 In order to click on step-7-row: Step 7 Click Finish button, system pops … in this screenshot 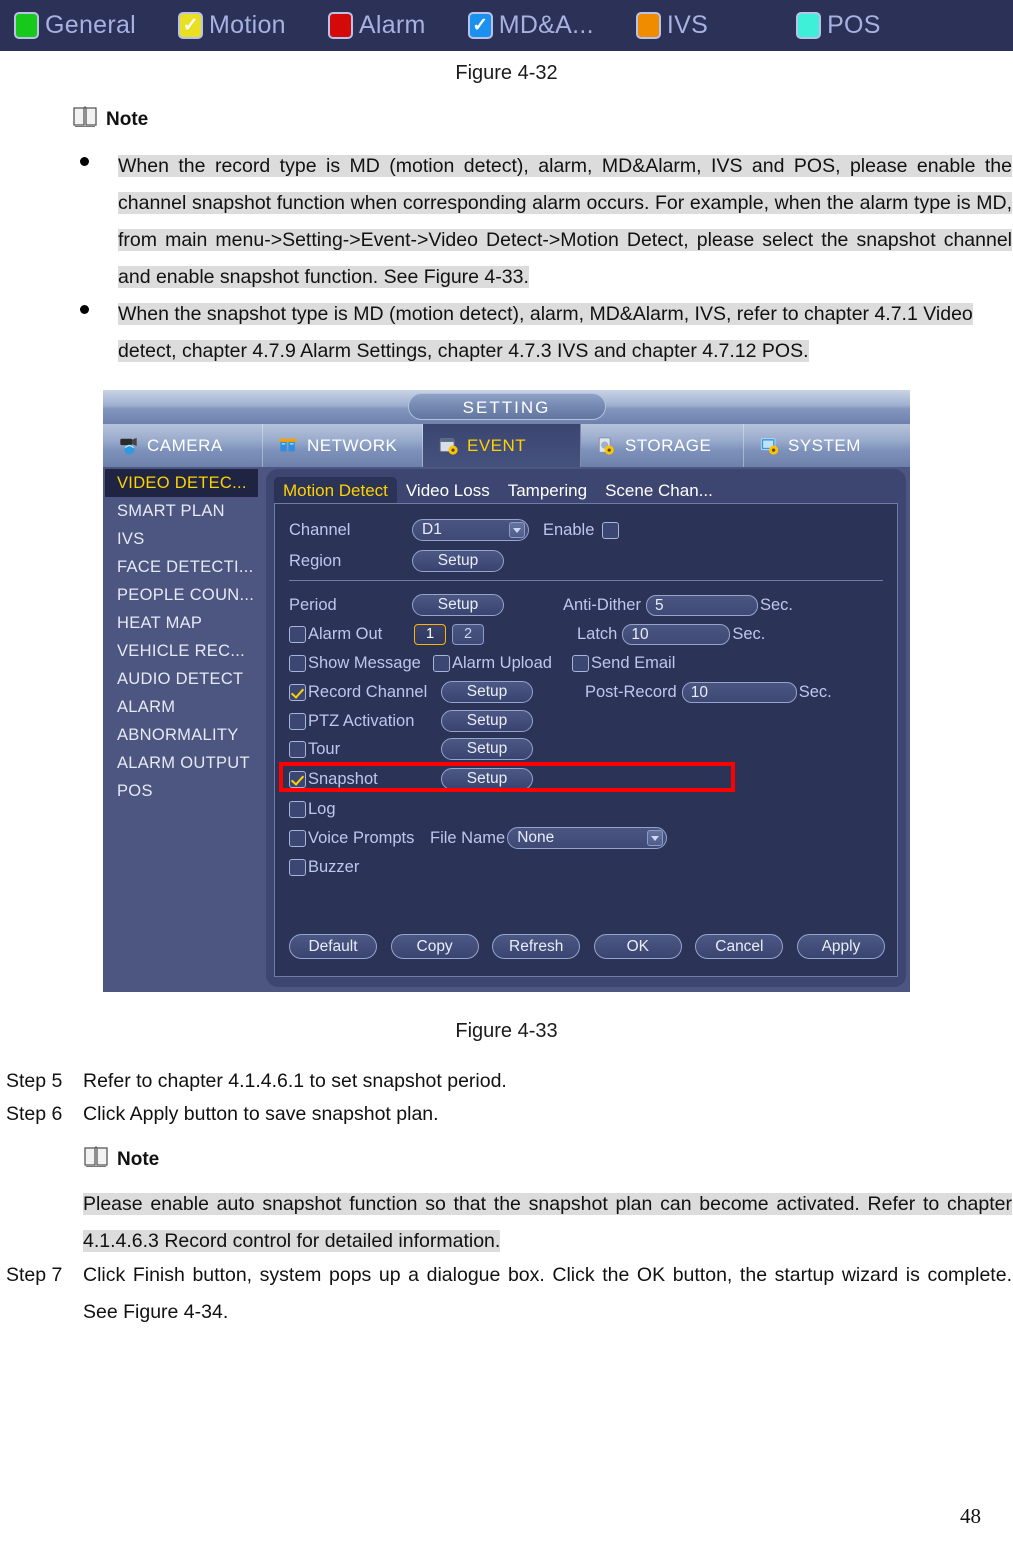, I will do `click(509, 1294)`.